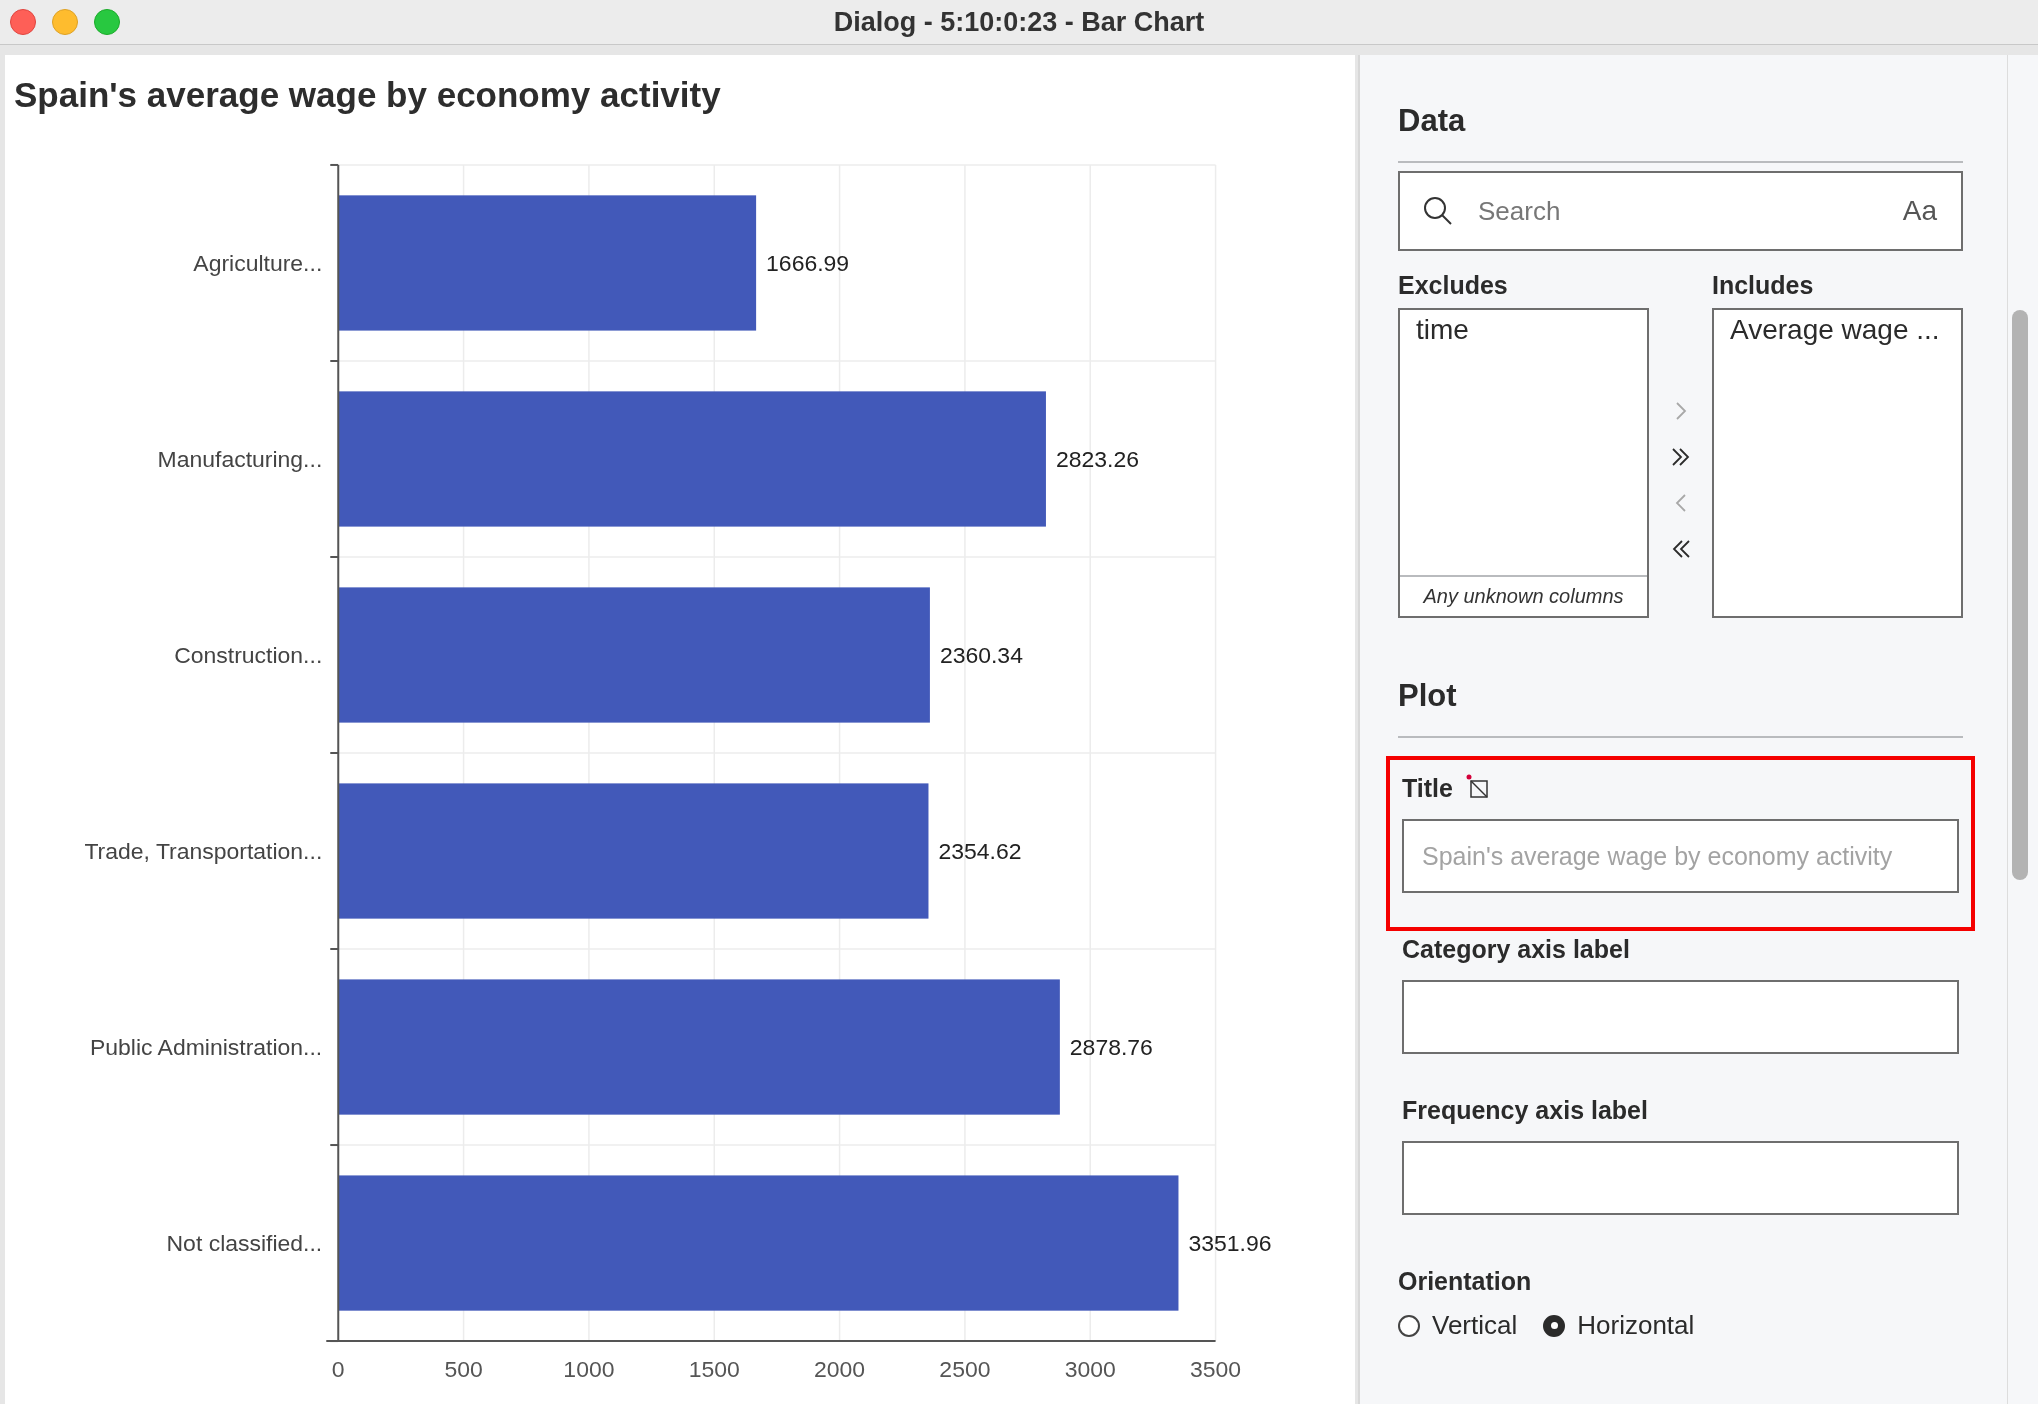  I want to click on match-case-toggle: Aa, so click(1919, 211).